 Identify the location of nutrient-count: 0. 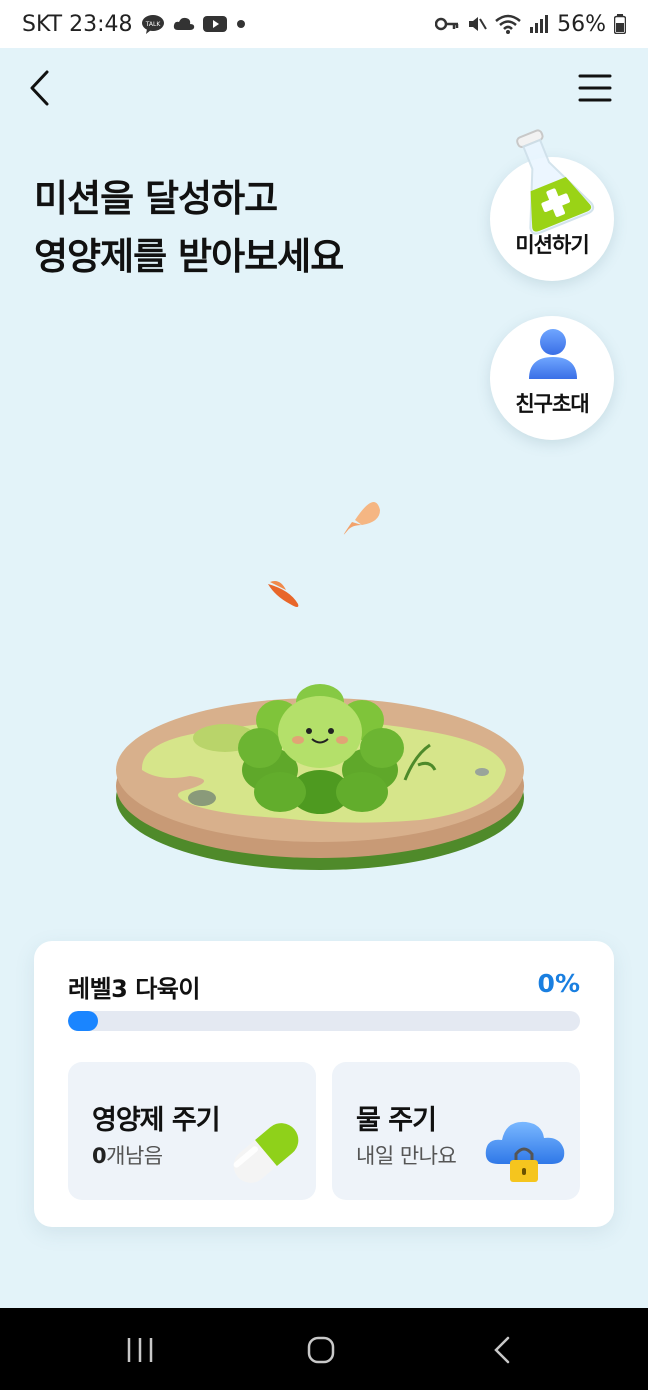
(99, 1156).